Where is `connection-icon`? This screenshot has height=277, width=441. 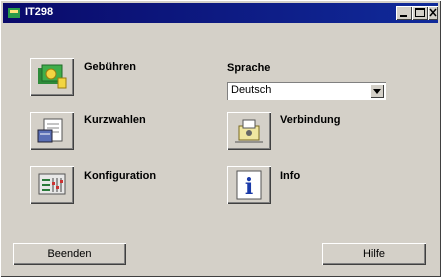
connection-icon is located at coordinates (249, 131).